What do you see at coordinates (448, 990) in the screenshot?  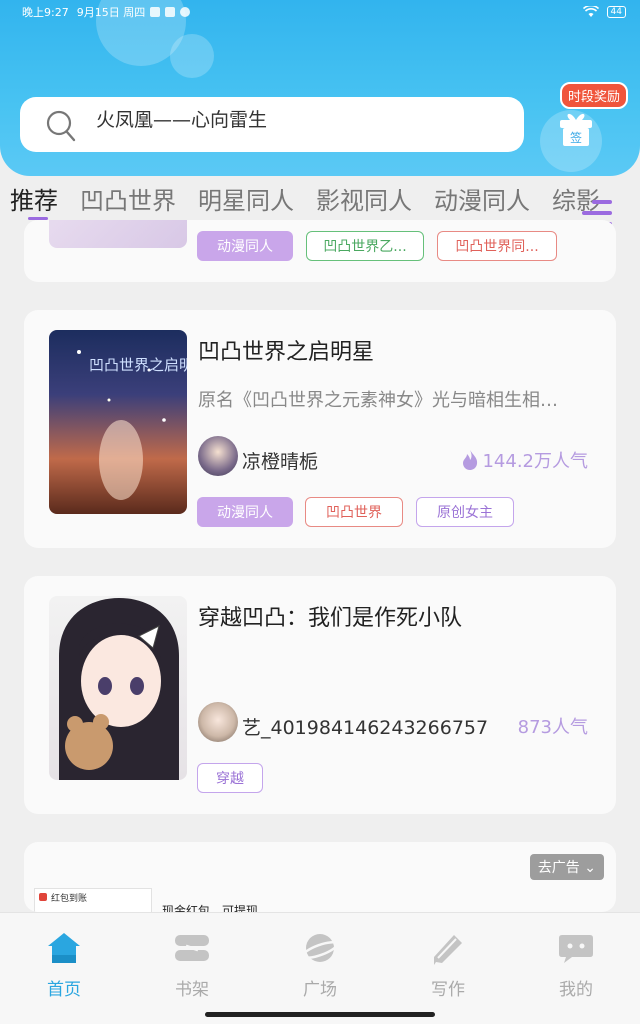 I see `nav-label: 写作` at bounding box center [448, 990].